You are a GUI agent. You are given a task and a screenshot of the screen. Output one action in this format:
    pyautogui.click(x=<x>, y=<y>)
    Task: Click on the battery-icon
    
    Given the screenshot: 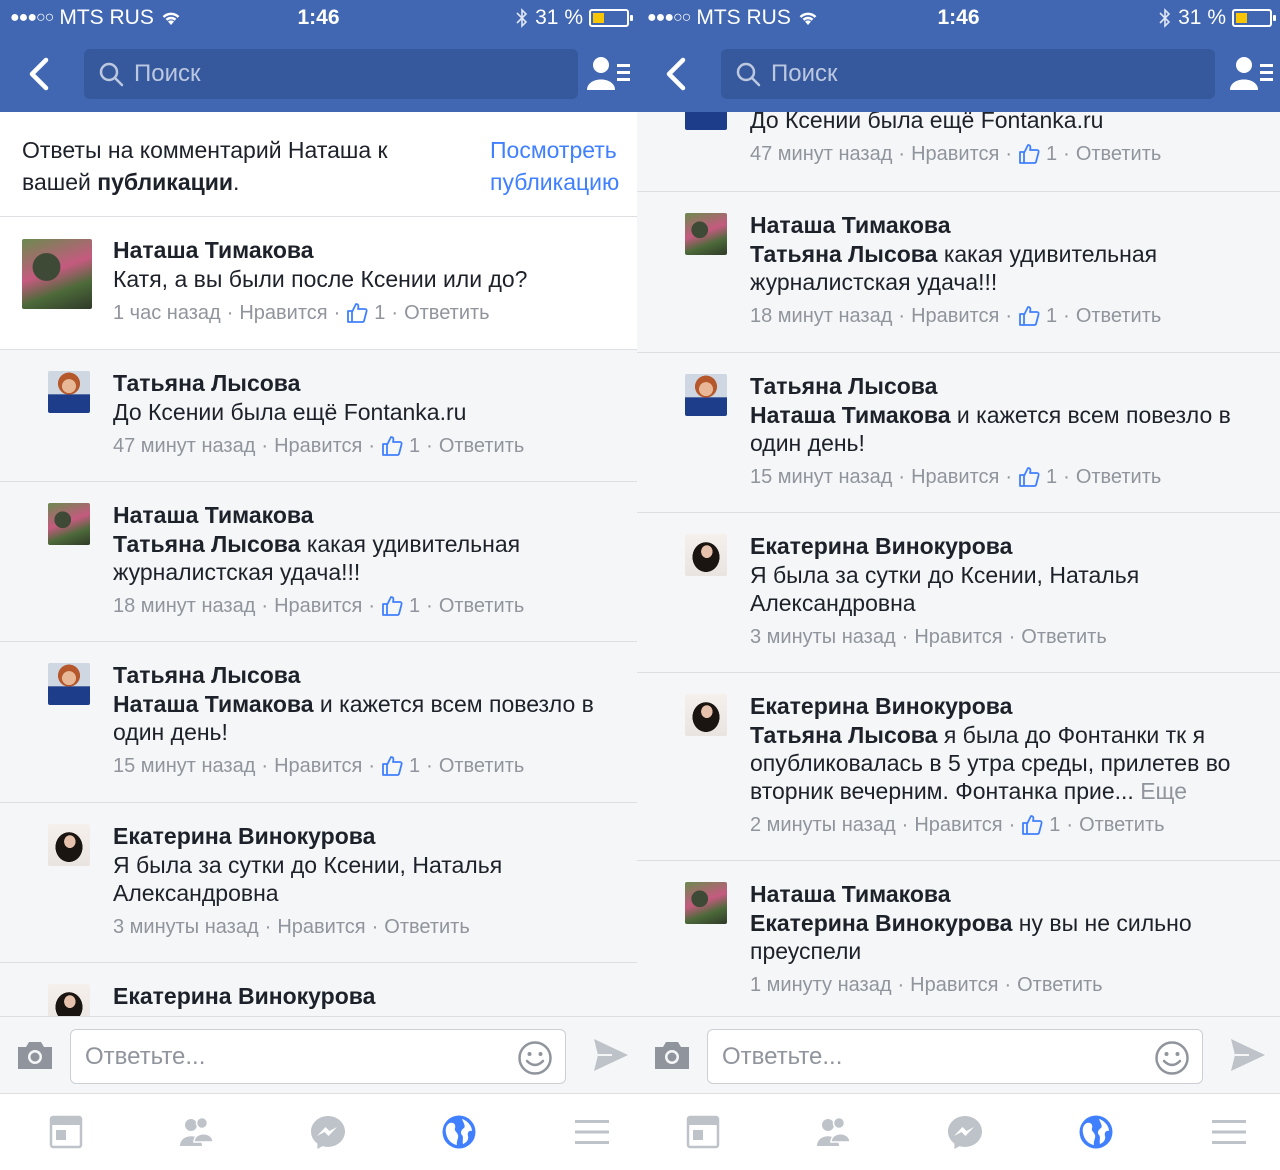 What is the action you would take?
    pyautogui.click(x=1254, y=18)
    